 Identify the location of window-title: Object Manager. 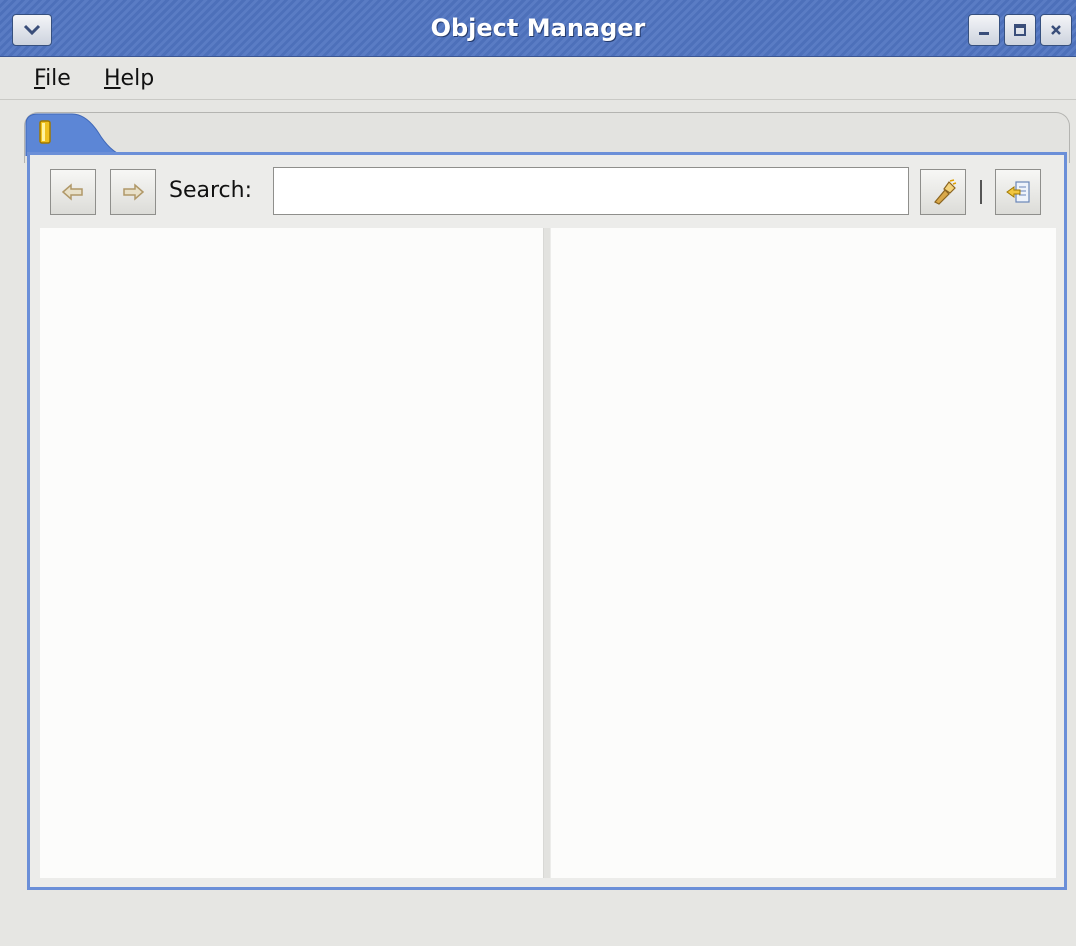
(538, 28).